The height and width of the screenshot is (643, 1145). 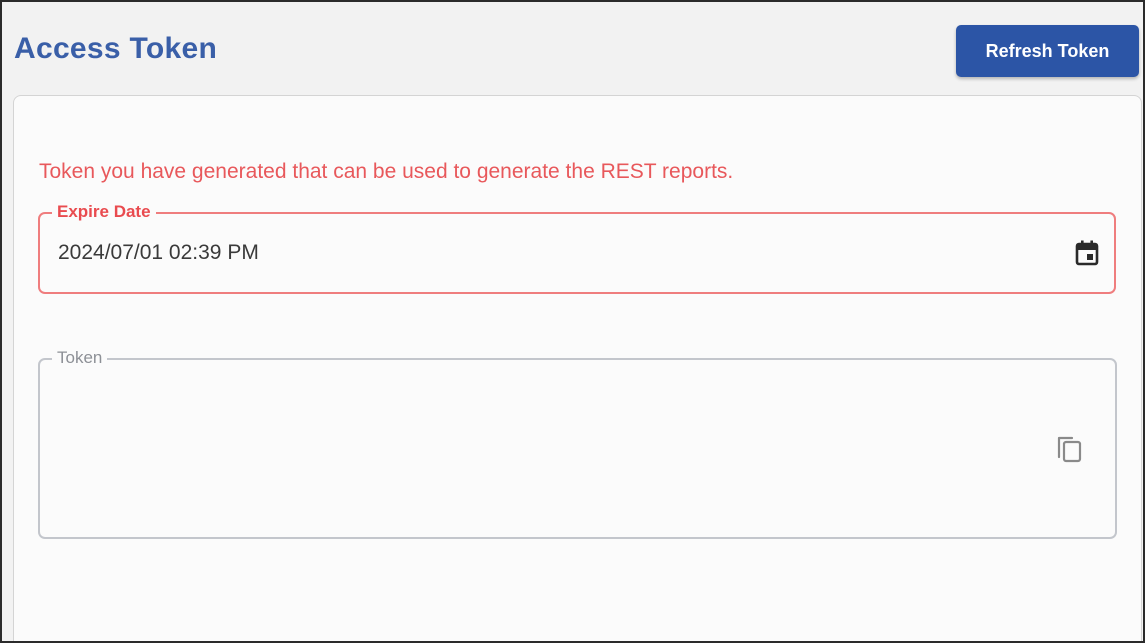 I want to click on calendar-icon, so click(x=1087, y=253).